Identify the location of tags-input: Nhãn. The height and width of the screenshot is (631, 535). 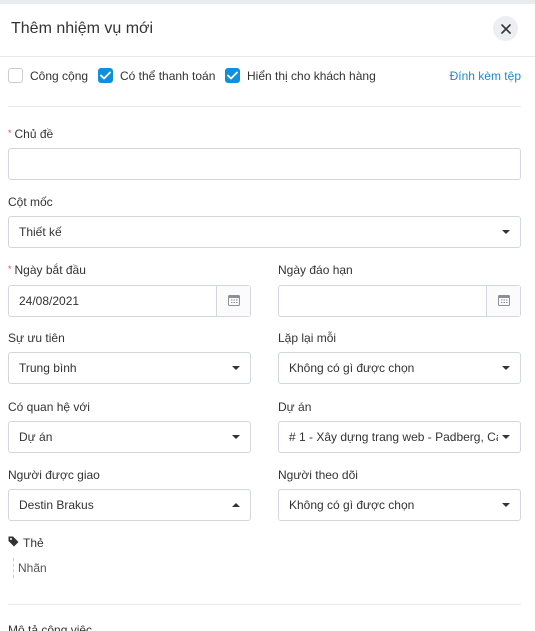
(30, 568).